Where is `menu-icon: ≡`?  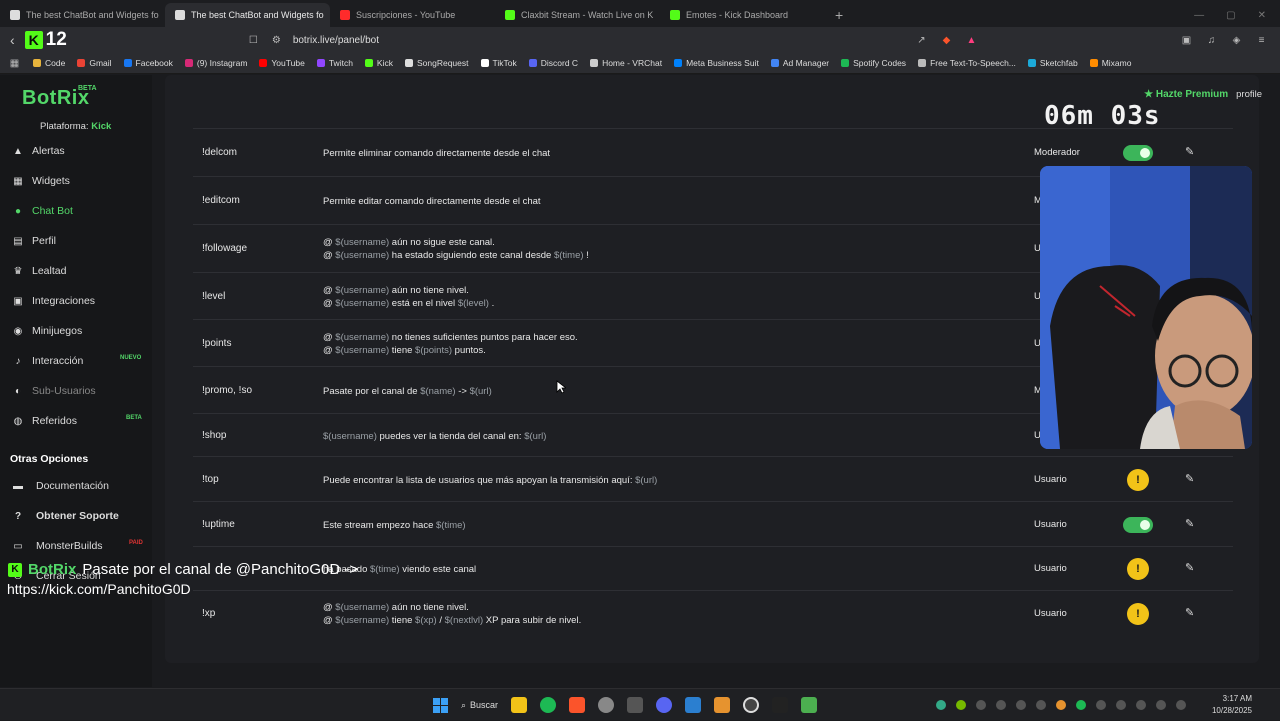
menu-icon: ≡ is located at coordinates (1261, 40).